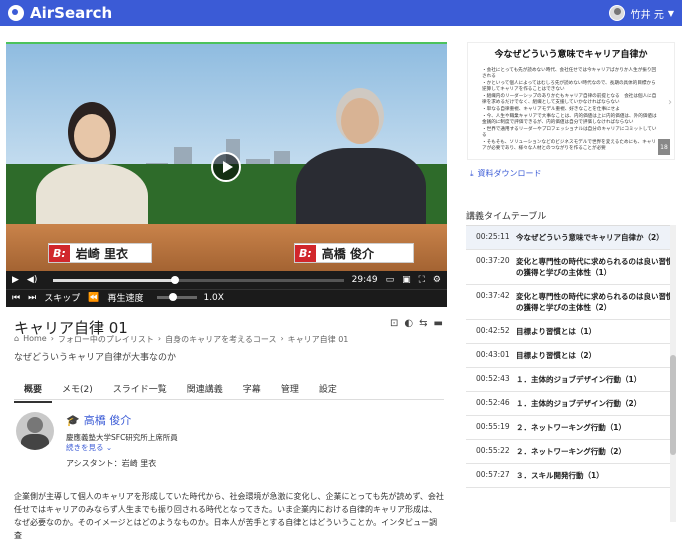  What do you see at coordinates (408, 323) in the screenshot?
I see `contrast-icon: ◐` at bounding box center [408, 323].